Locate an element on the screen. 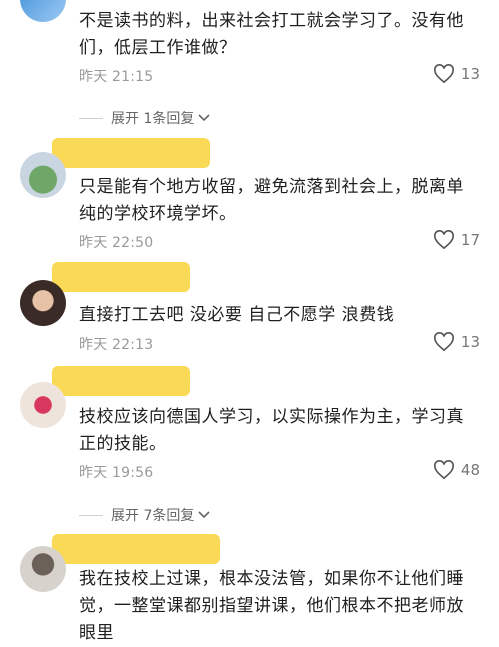 Image resolution: width=499 pixels, height=647 pixels. expand-replies-button: 展开 1条回复 is located at coordinates (144, 118).